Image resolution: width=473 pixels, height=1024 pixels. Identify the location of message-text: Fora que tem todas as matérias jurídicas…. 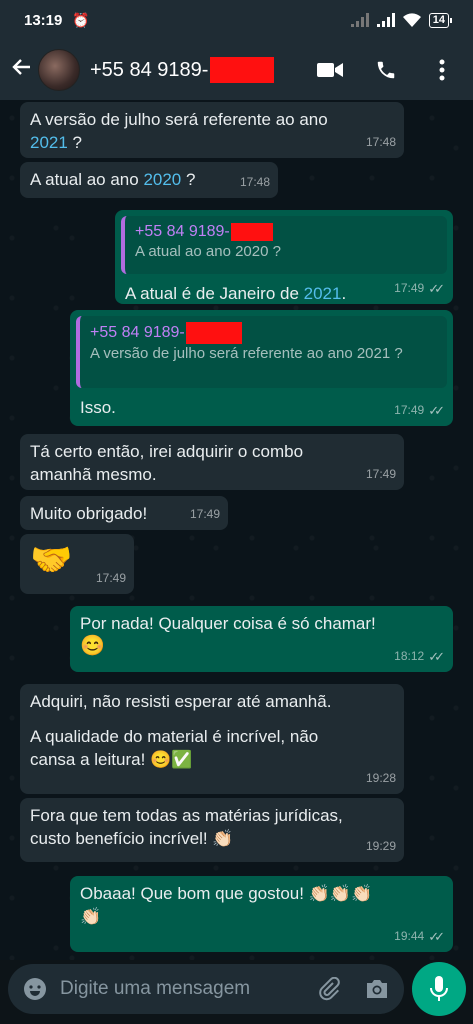
(186, 827).